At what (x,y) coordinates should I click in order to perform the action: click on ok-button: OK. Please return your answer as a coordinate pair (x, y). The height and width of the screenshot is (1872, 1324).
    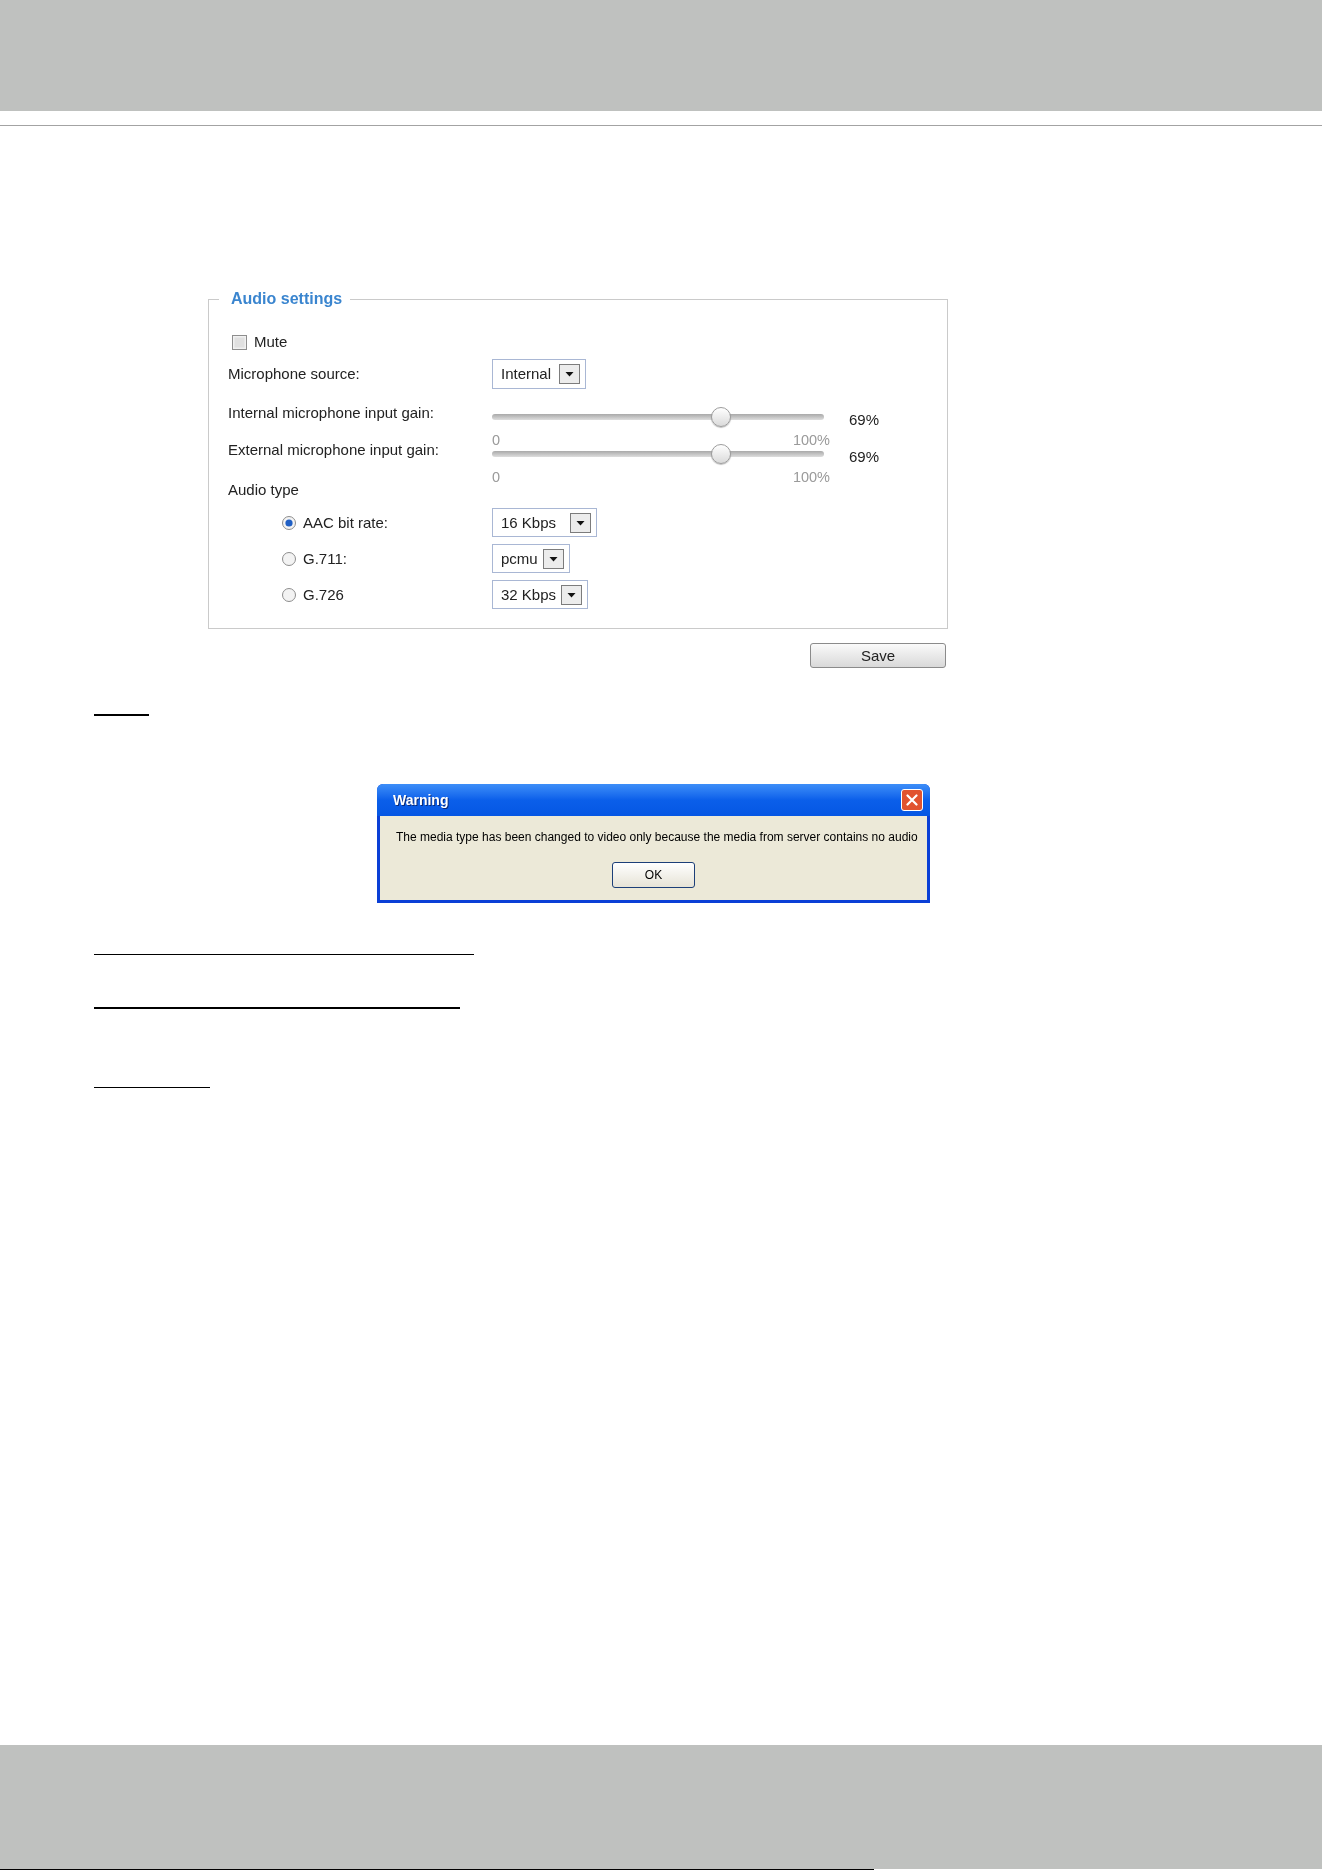
    Looking at the image, I should click on (653, 875).